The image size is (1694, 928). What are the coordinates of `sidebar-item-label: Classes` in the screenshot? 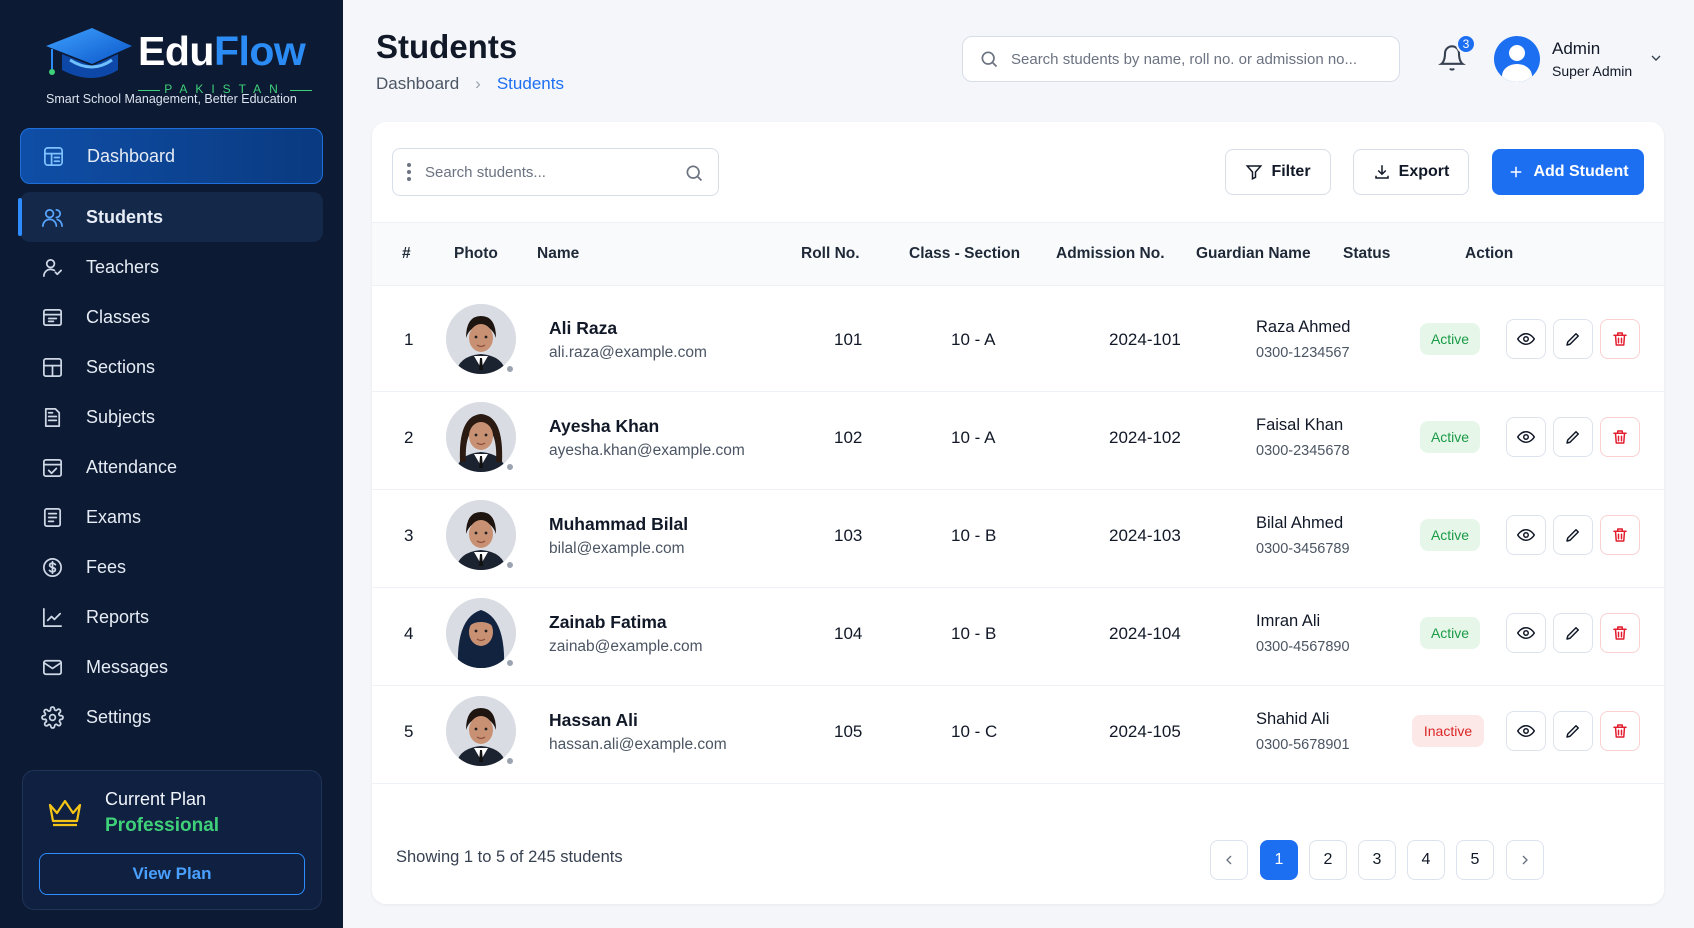 It's located at (118, 316).